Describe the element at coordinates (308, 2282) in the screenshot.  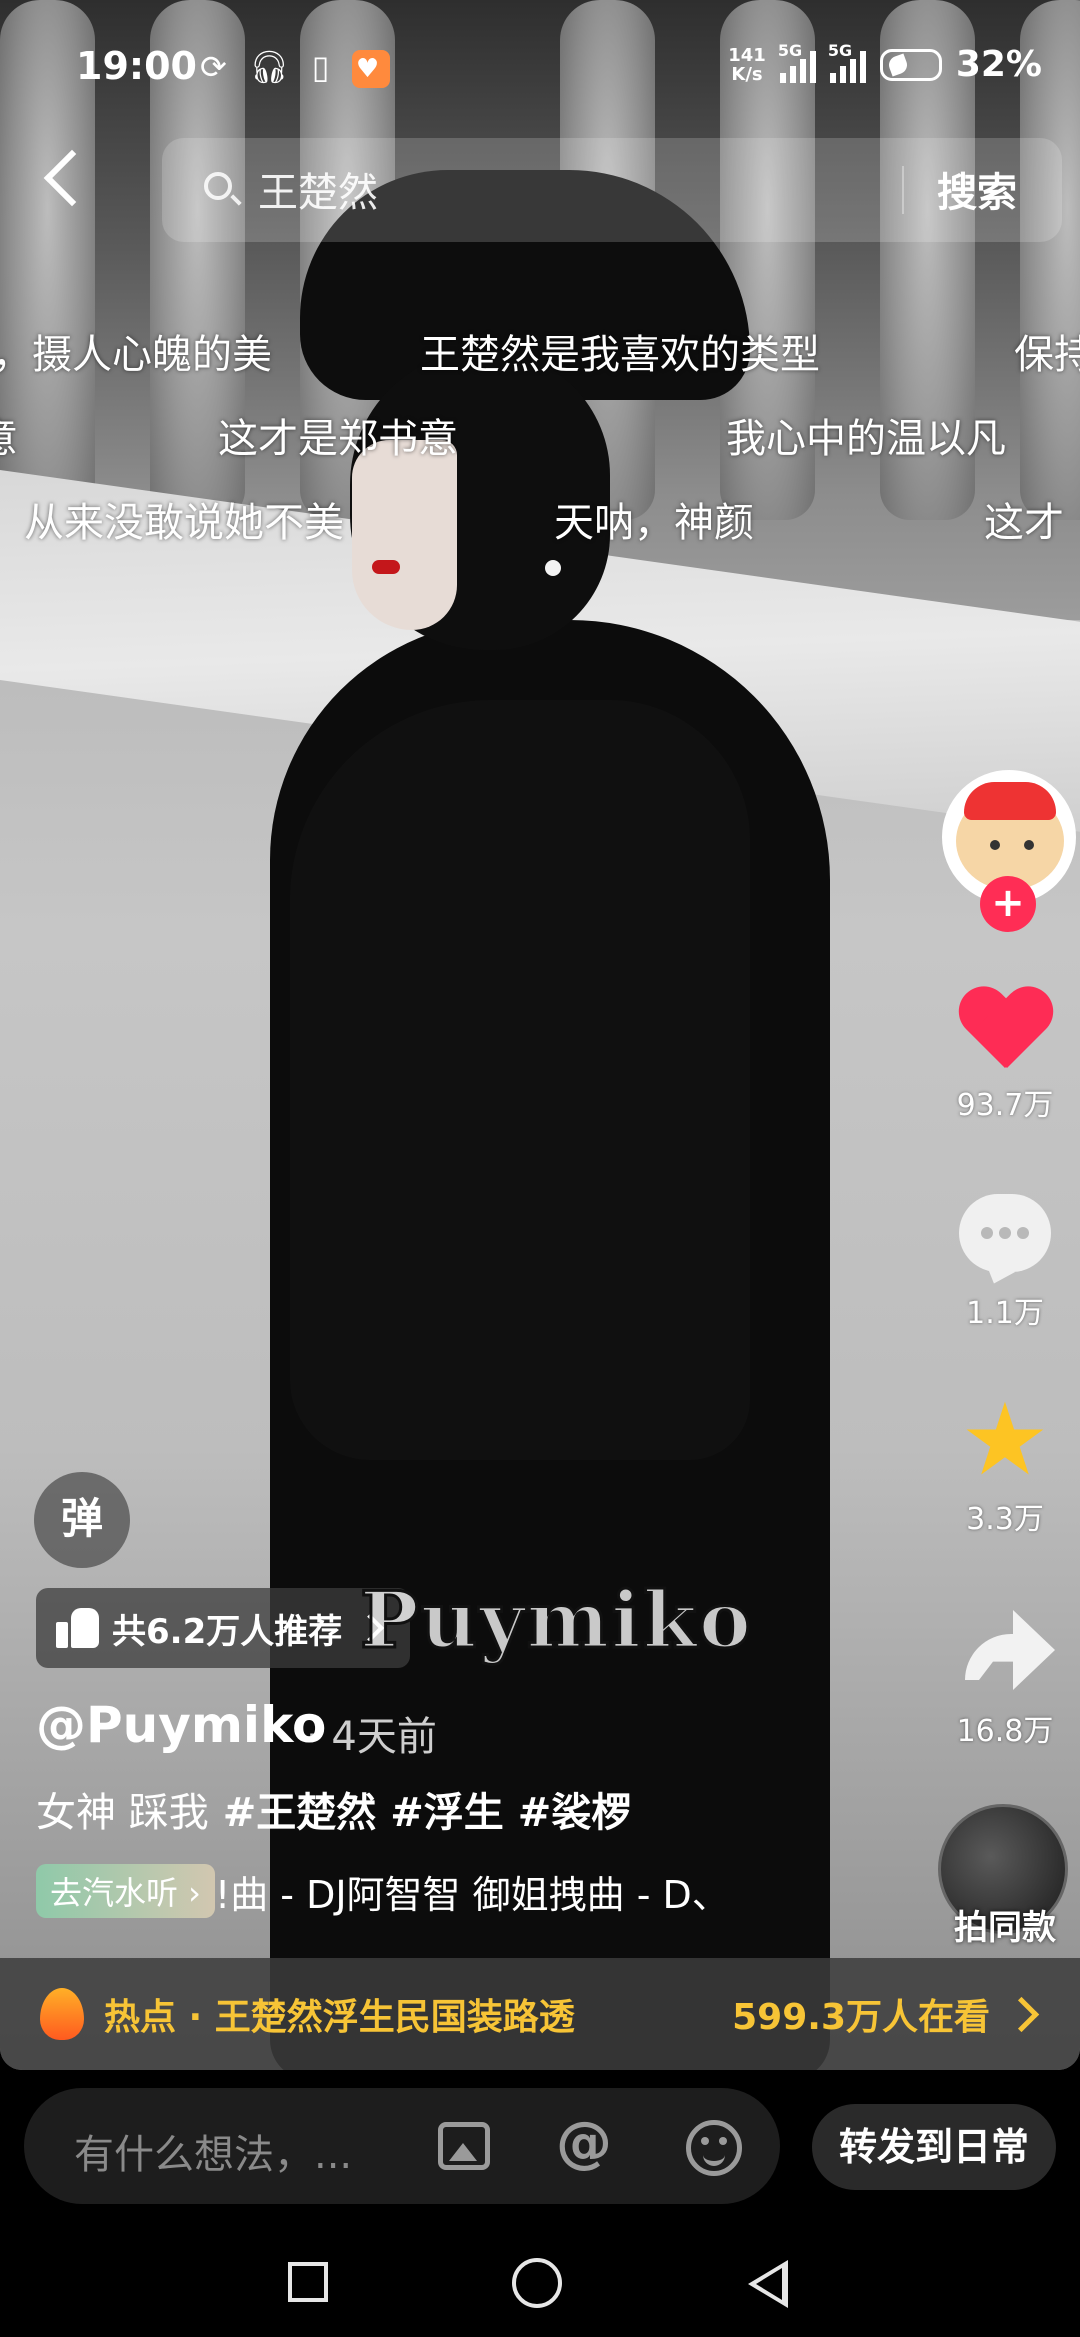
I see `recent-apps-icon` at that location.